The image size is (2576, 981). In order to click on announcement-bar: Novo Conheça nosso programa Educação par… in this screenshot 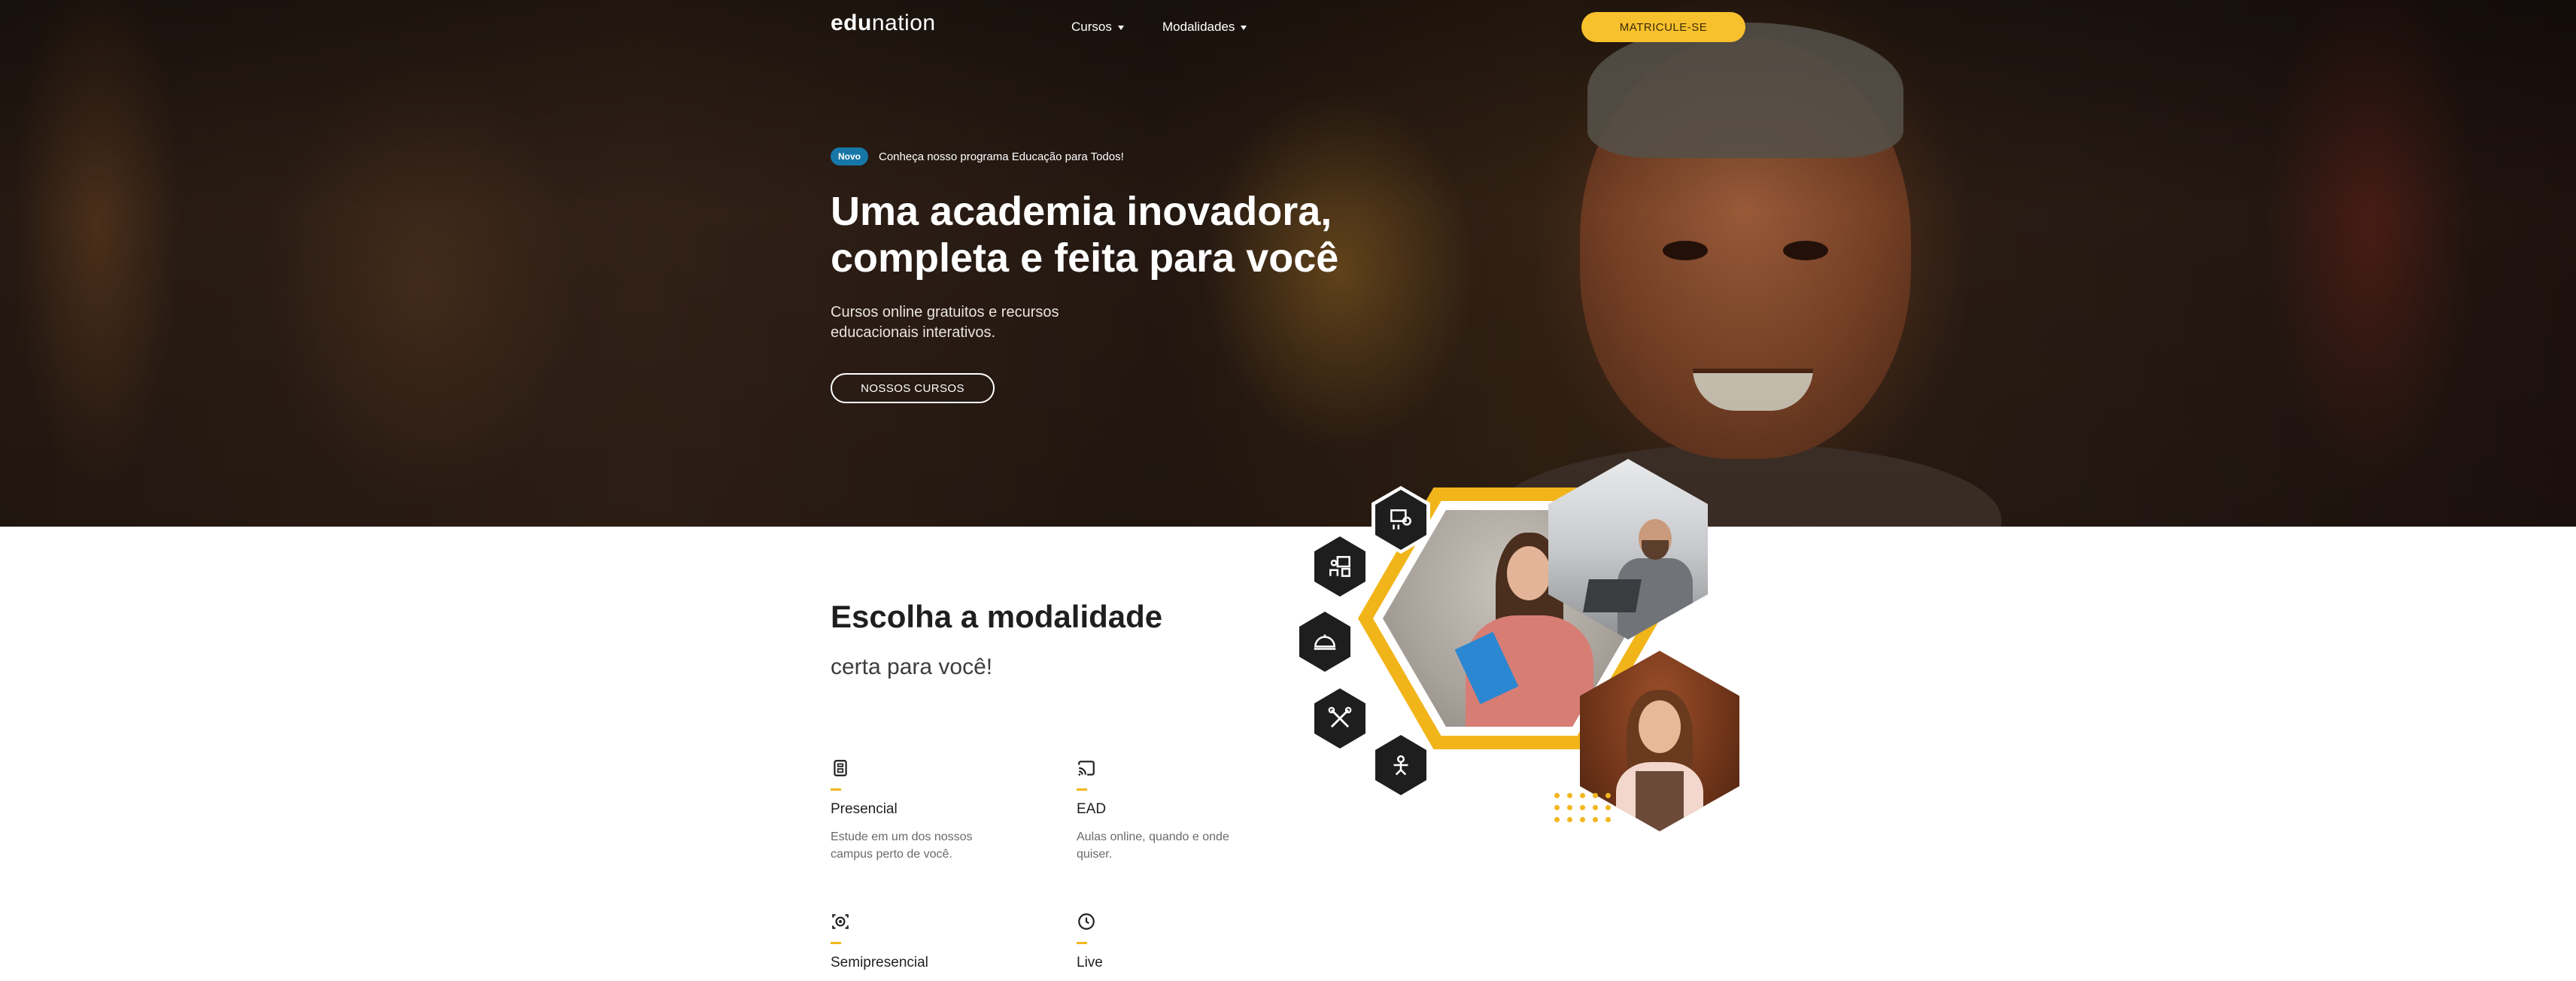, I will do `click(978, 156)`.